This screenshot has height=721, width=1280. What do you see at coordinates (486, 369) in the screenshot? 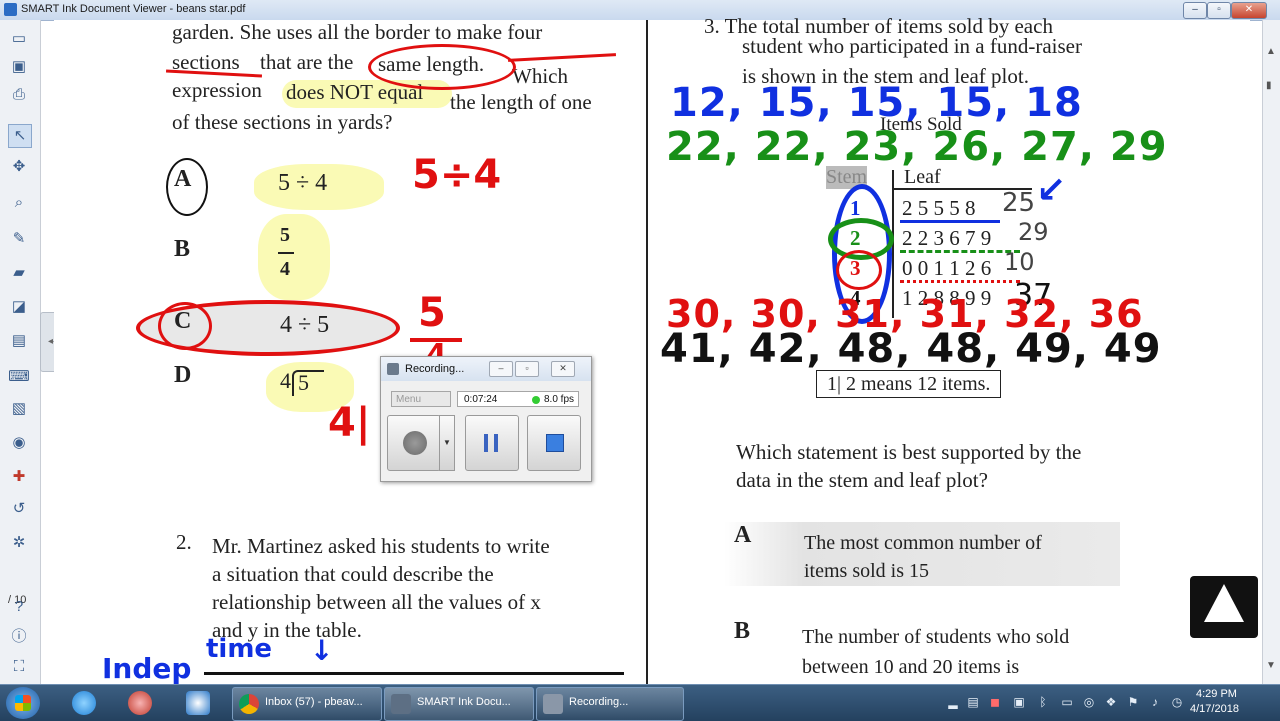
I see `recorder-titlebar: Recording... – ▫ ✕` at bounding box center [486, 369].